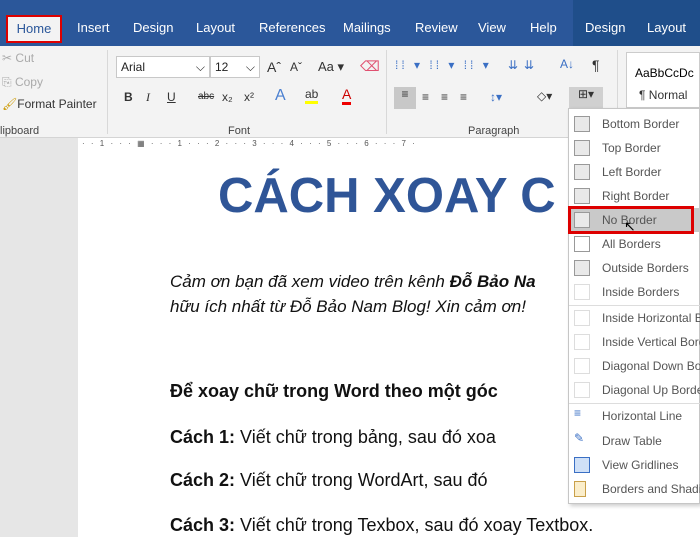 The image size is (700, 537). Describe the element at coordinates (227, 97) in the screenshot. I see `subscript-button: x₂` at that location.